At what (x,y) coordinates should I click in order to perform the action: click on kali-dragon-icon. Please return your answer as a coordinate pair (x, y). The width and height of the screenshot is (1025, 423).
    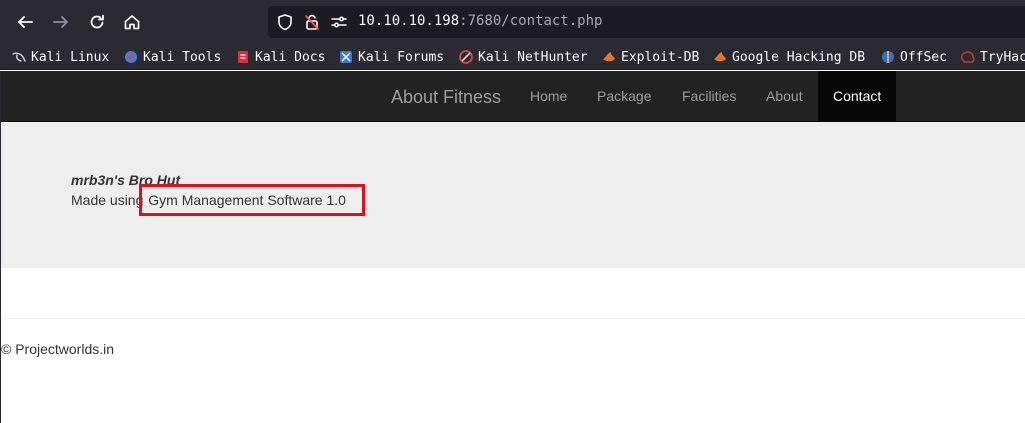
    Looking at the image, I should click on (19, 57).